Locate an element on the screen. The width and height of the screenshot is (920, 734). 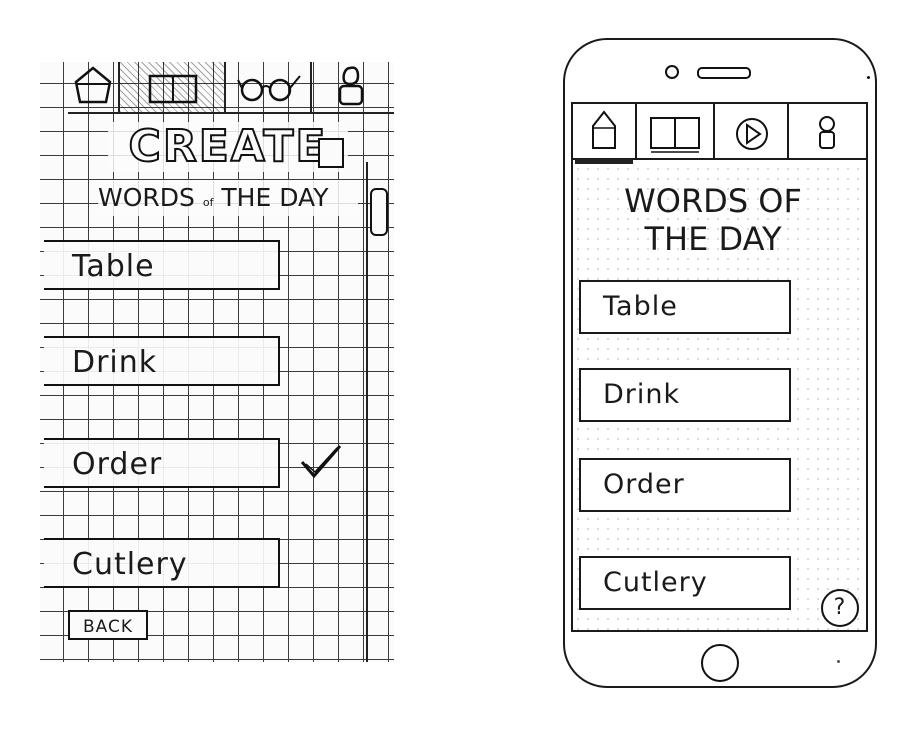
phone-tab-play is located at coordinates (752, 131).